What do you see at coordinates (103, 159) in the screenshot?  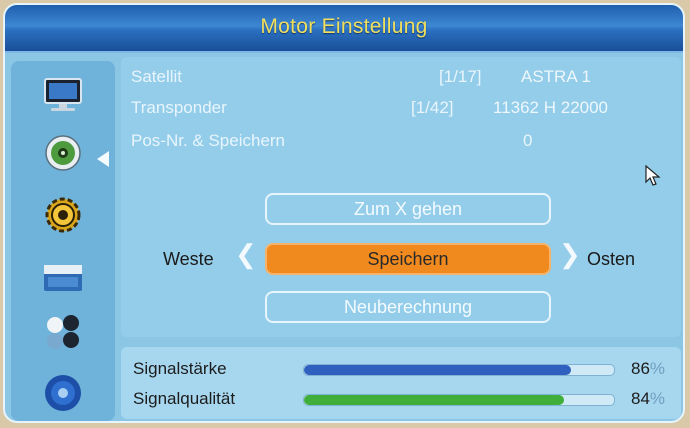 I see `selected-indicator-icon` at bounding box center [103, 159].